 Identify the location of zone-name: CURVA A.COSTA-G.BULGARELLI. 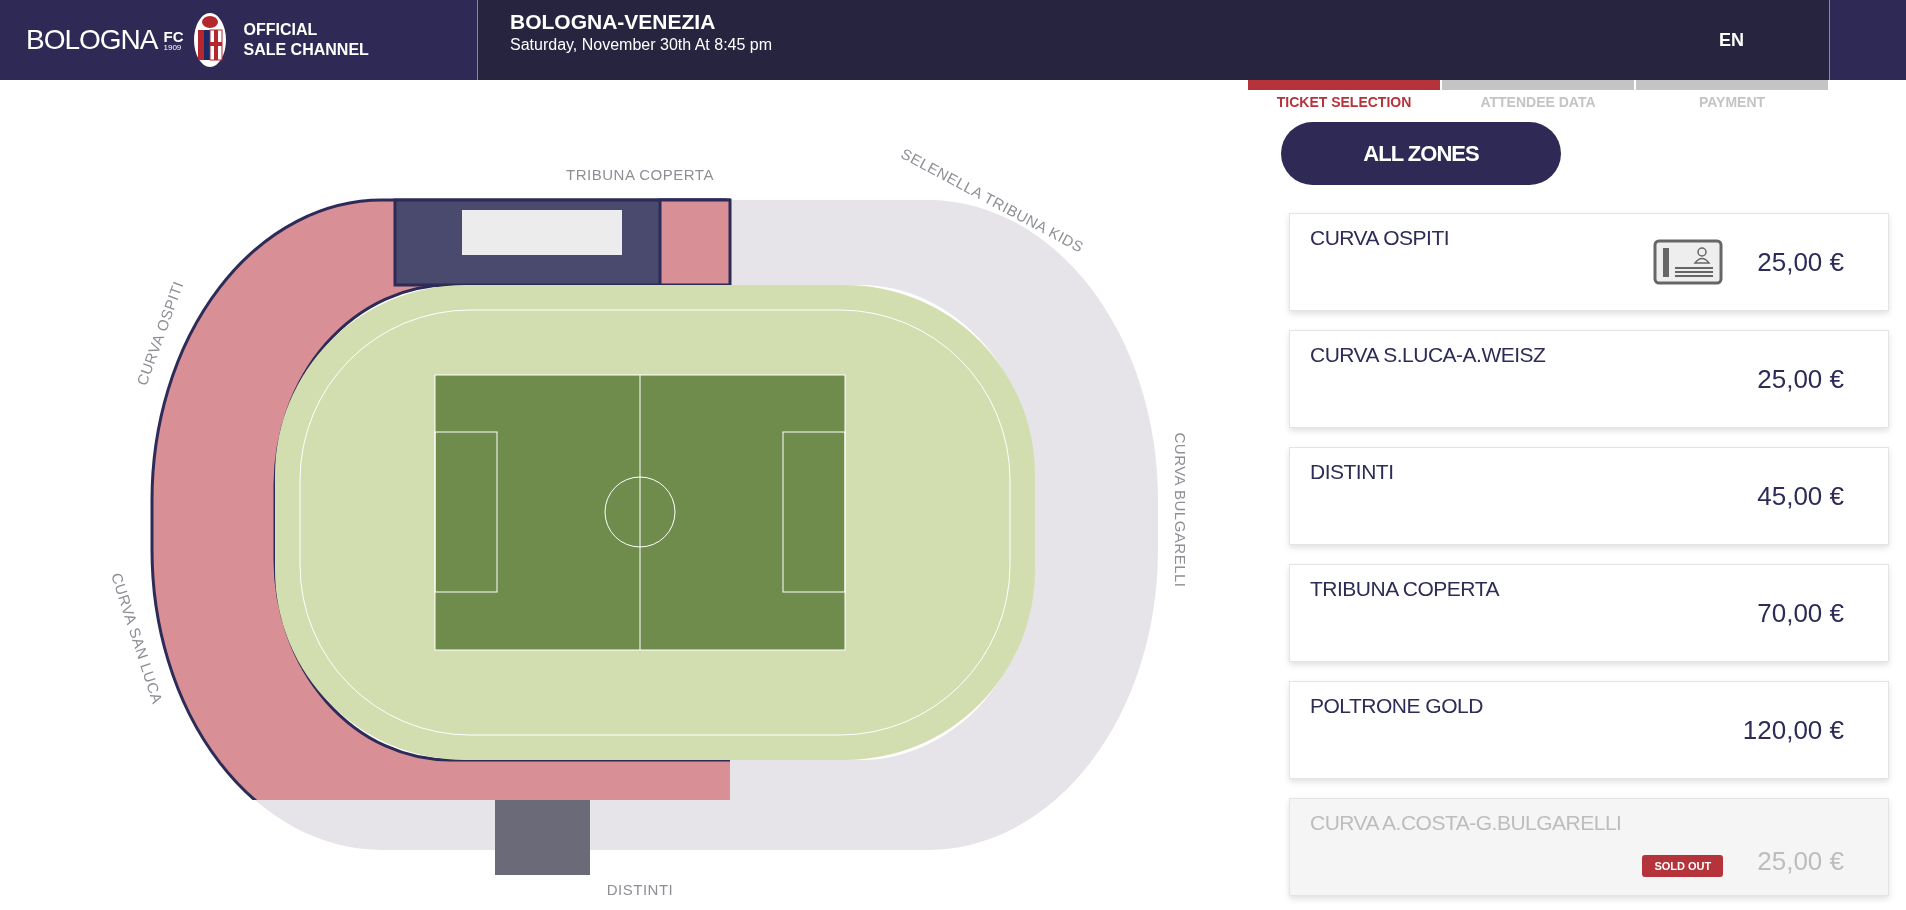
(1466, 823).